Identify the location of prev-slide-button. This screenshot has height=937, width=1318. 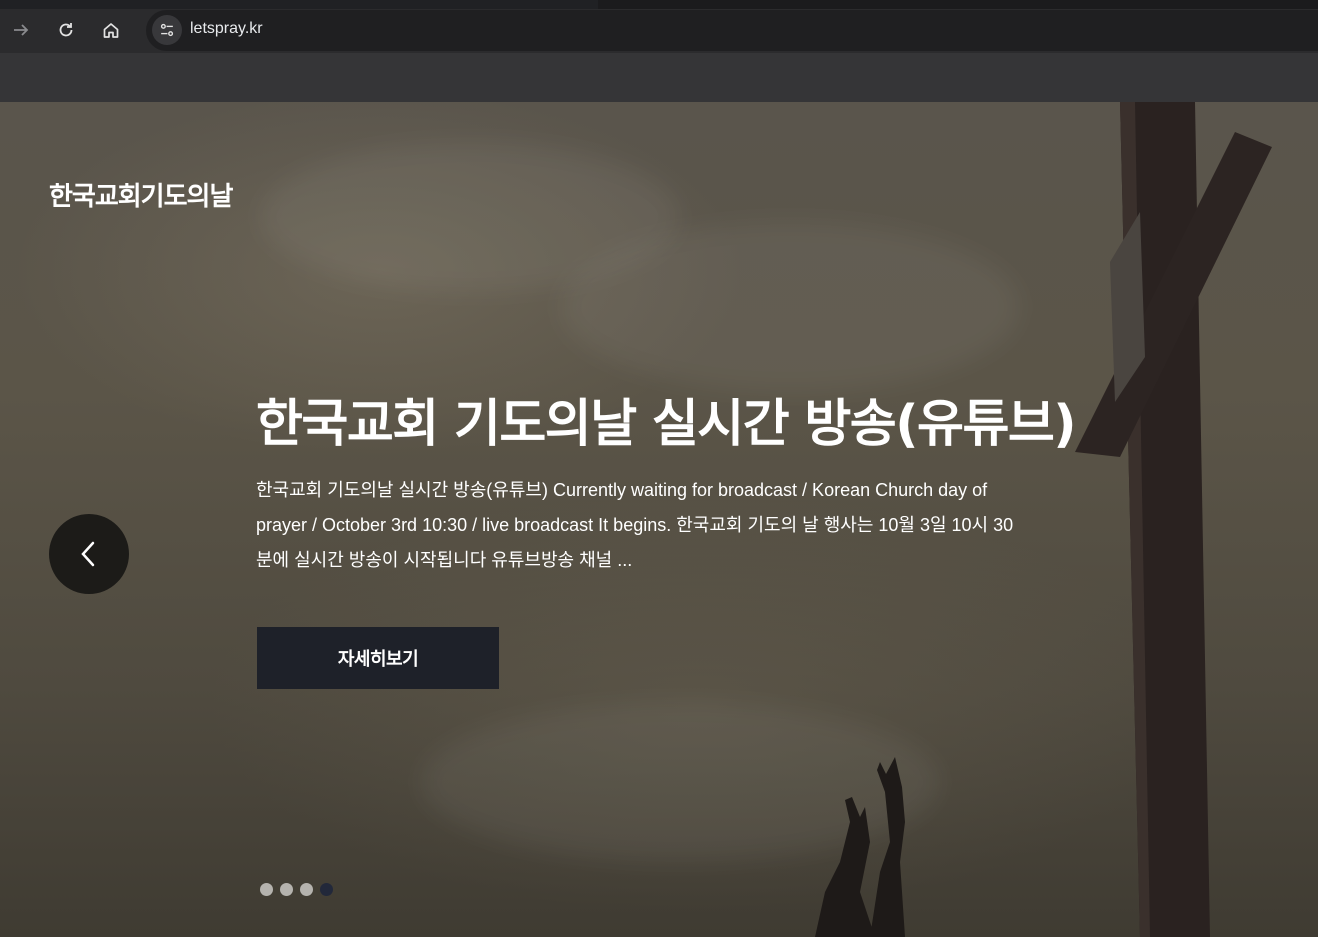
(89, 554).